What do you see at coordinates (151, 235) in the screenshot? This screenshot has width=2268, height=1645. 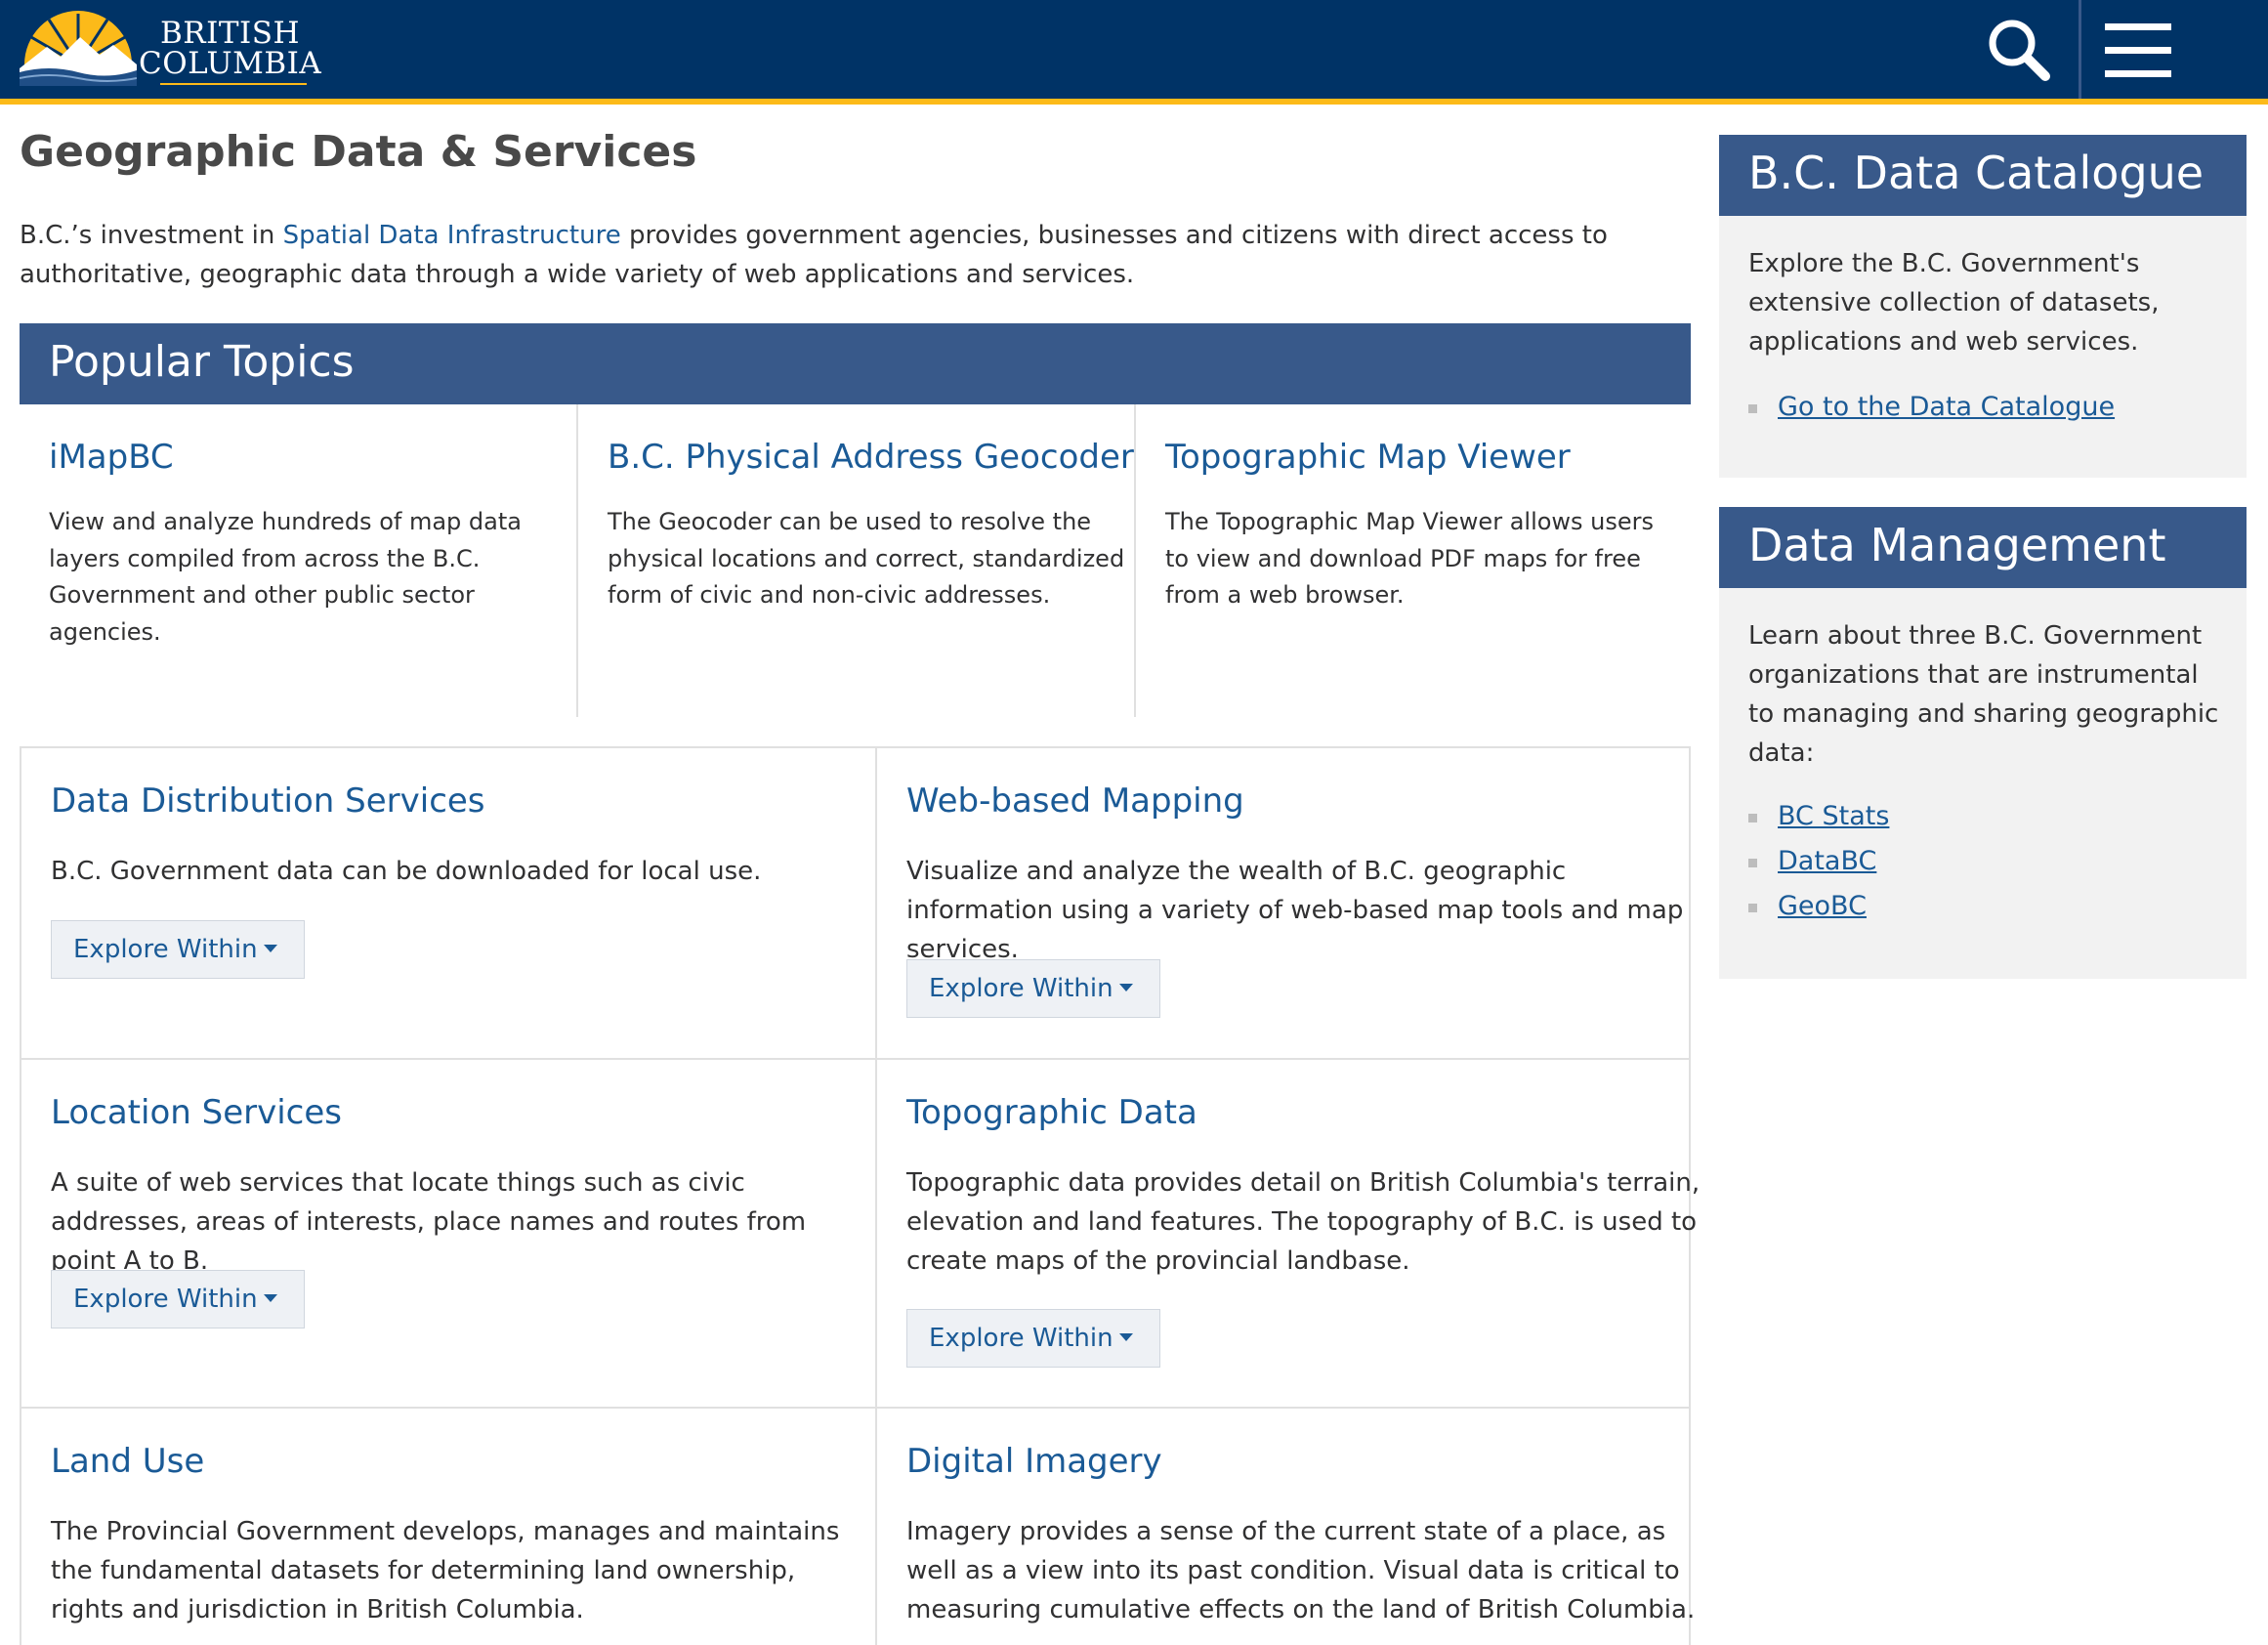 I see `intro-text-start: B.C.’s investment in` at bounding box center [151, 235].